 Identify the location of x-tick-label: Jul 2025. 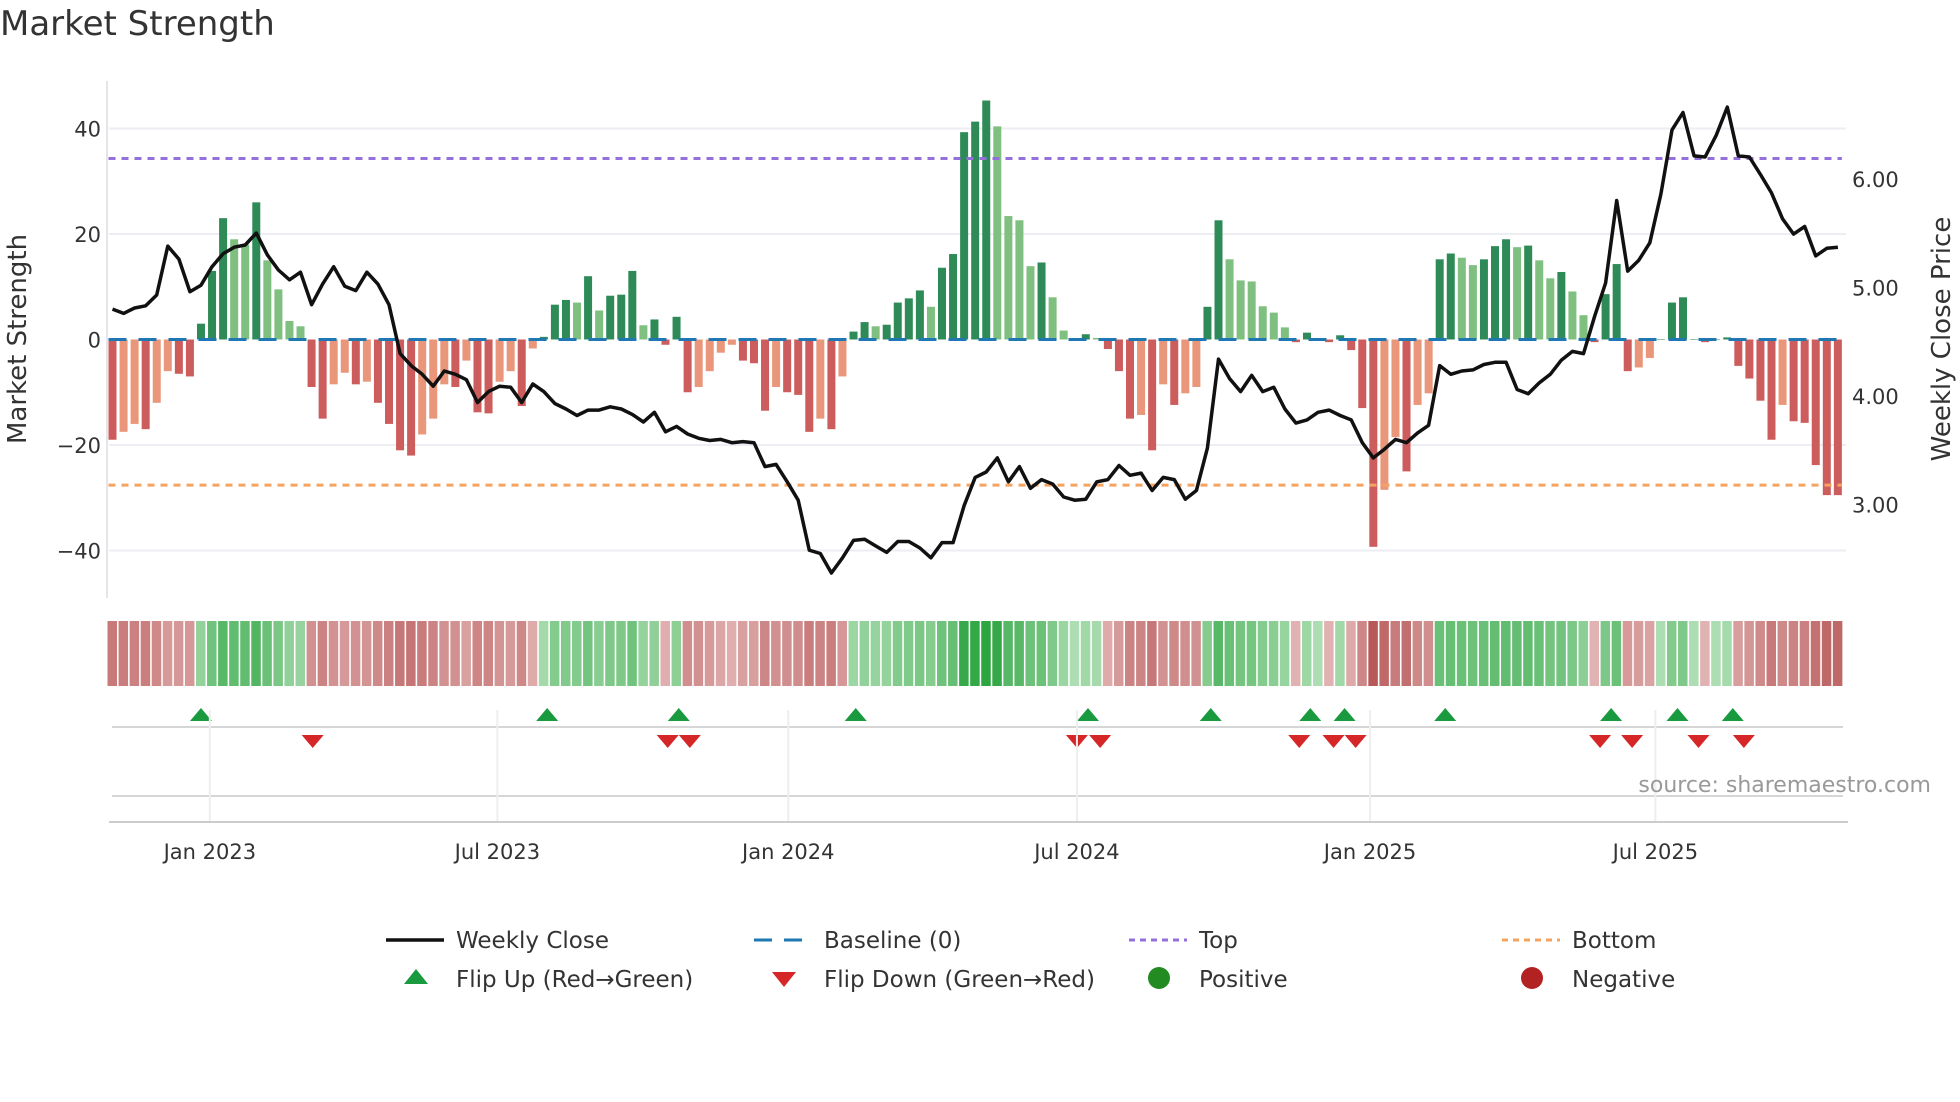
(1654, 852).